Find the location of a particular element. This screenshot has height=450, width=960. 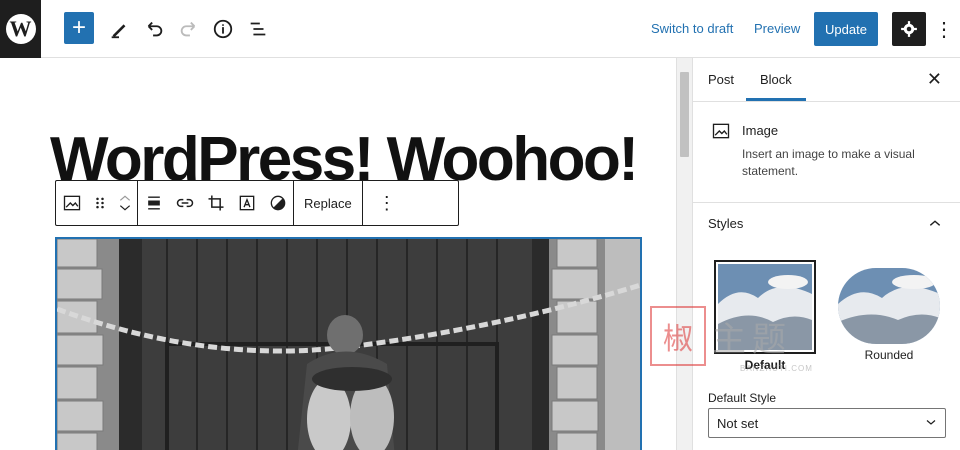

details-info-button is located at coordinates (223, 29).